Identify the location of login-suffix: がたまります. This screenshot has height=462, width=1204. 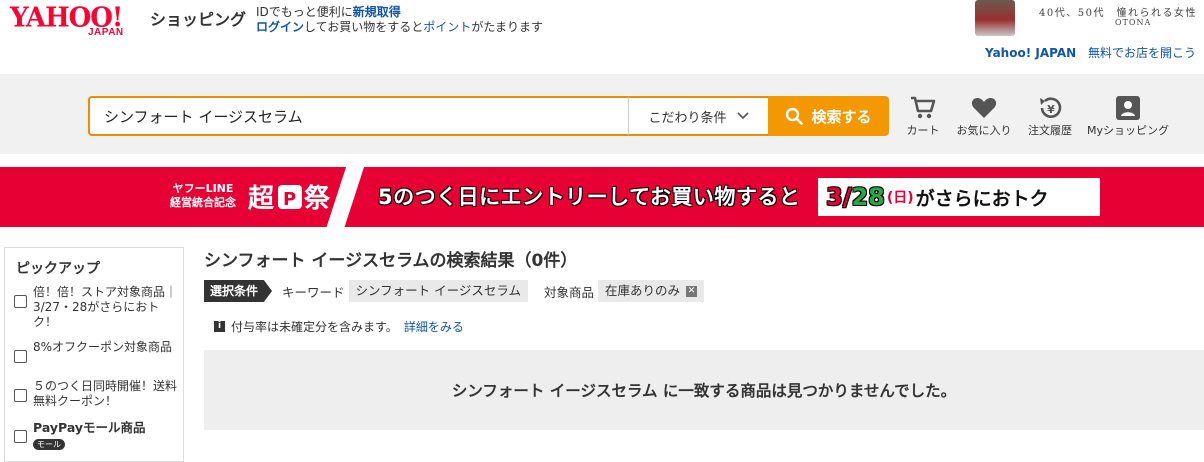
(507, 27).